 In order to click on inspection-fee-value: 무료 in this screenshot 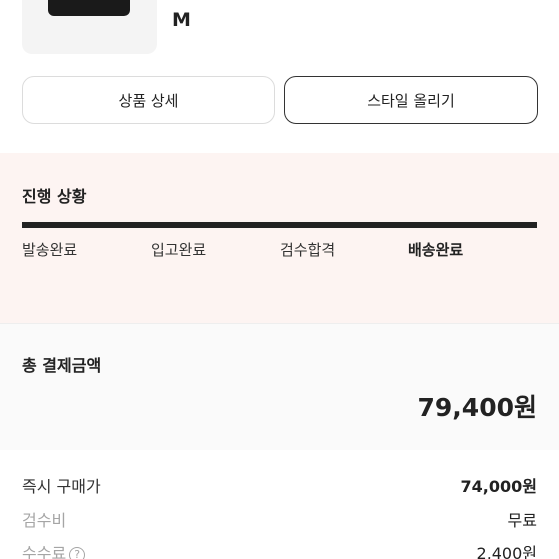, I will do `click(522, 520)`.